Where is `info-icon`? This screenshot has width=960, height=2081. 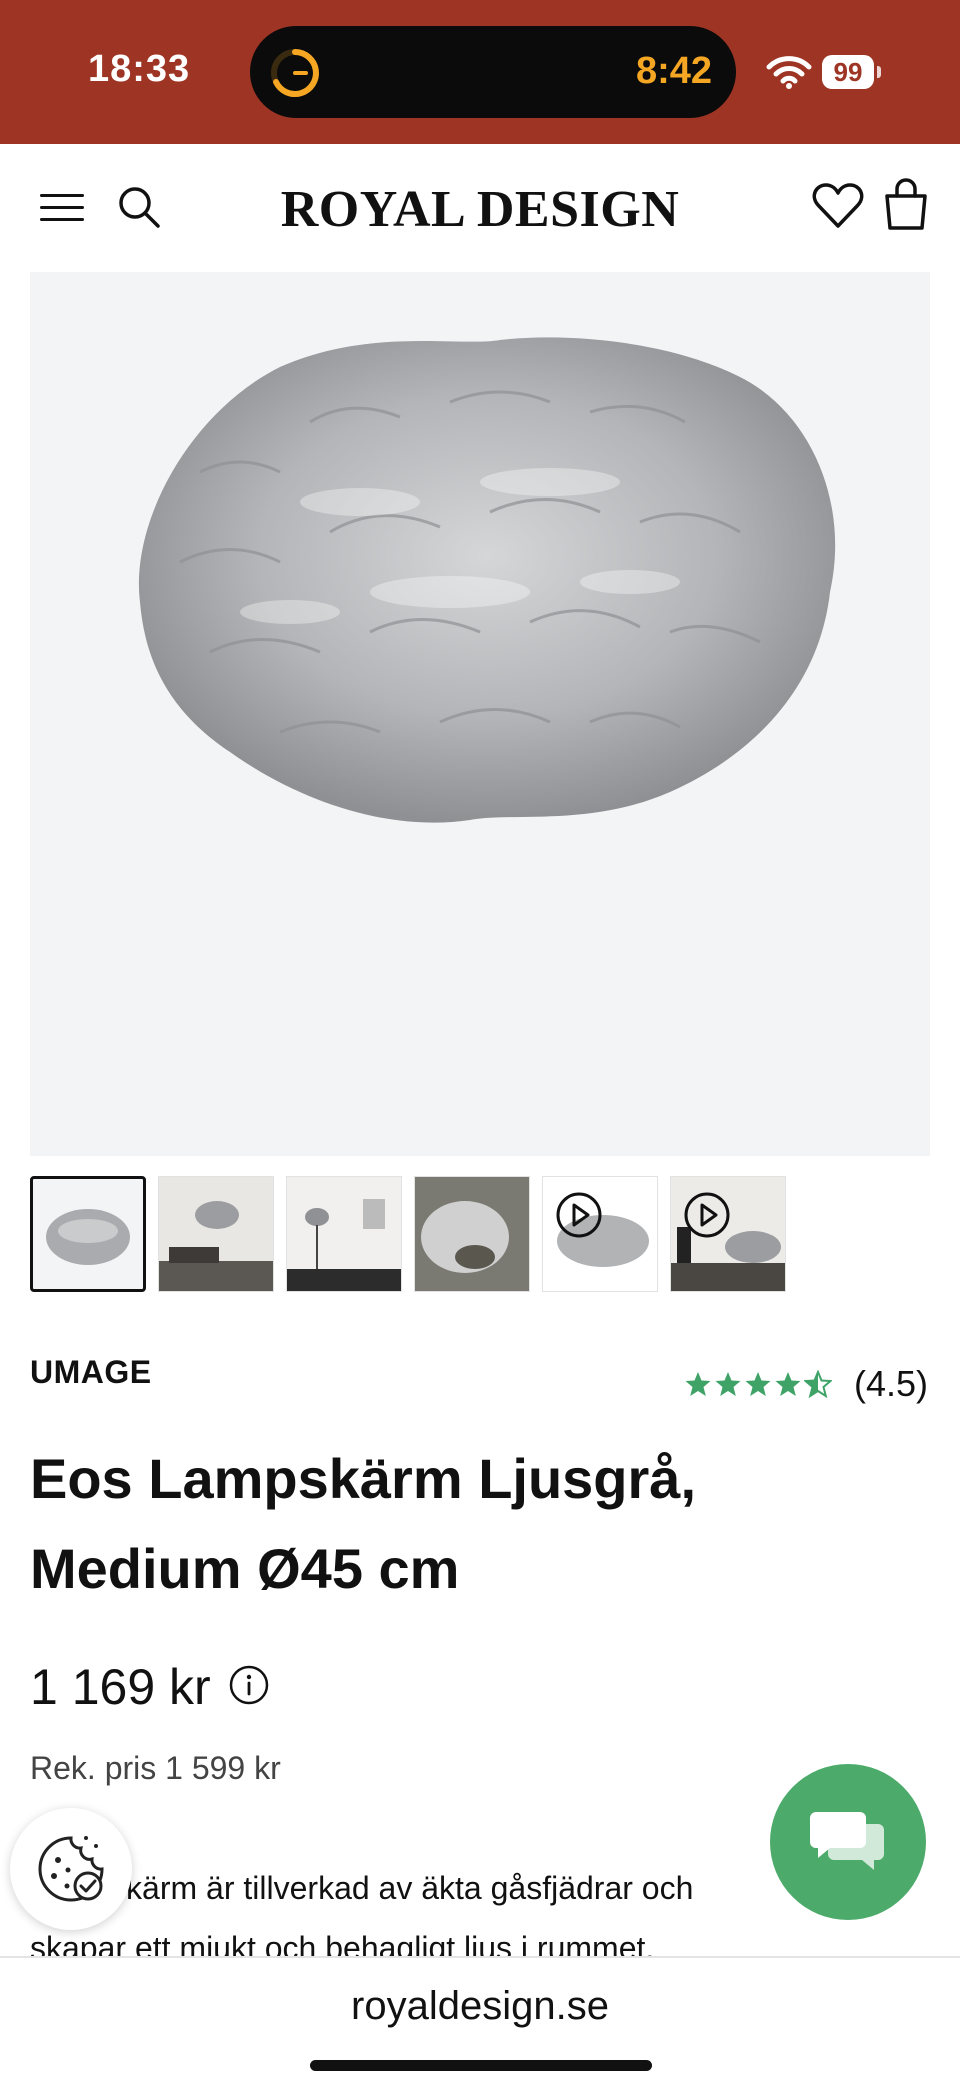
info-icon is located at coordinates (249, 1685).